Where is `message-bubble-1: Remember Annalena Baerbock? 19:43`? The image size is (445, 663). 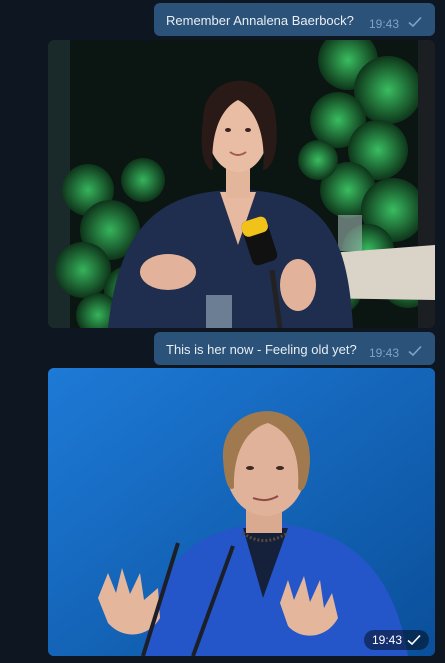
message-bubble-1: Remember Annalena Baerbock? 19:43 is located at coordinates (294, 19).